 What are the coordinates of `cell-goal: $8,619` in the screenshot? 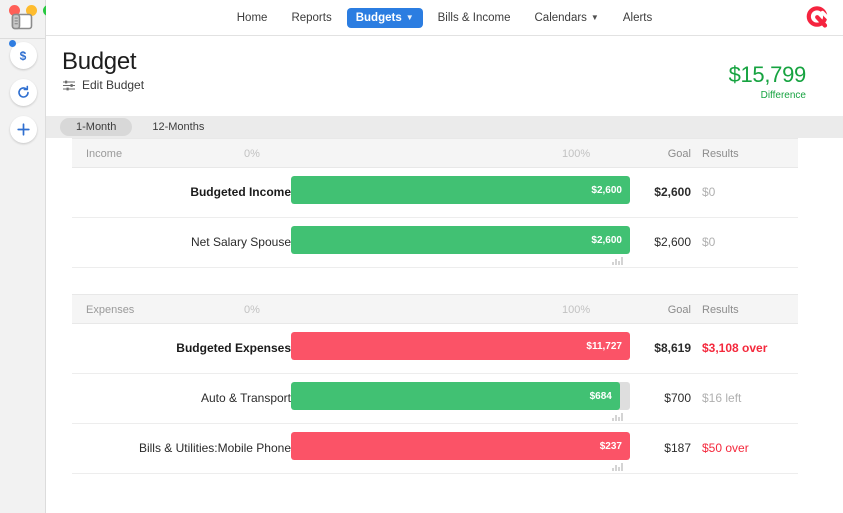 It's located at (672, 348).